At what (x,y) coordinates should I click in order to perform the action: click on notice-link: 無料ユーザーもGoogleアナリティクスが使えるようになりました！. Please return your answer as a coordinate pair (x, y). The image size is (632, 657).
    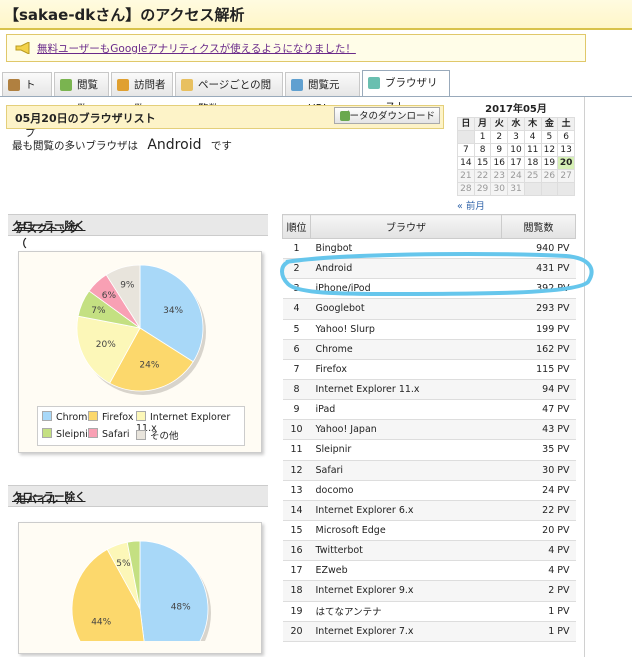
    Looking at the image, I should click on (196, 48).